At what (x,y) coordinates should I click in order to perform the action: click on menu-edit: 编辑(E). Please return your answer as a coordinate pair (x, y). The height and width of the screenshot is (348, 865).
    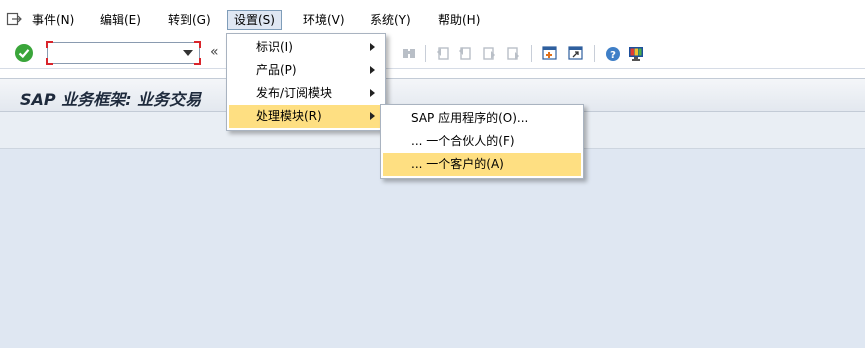
    Looking at the image, I should click on (120, 20).